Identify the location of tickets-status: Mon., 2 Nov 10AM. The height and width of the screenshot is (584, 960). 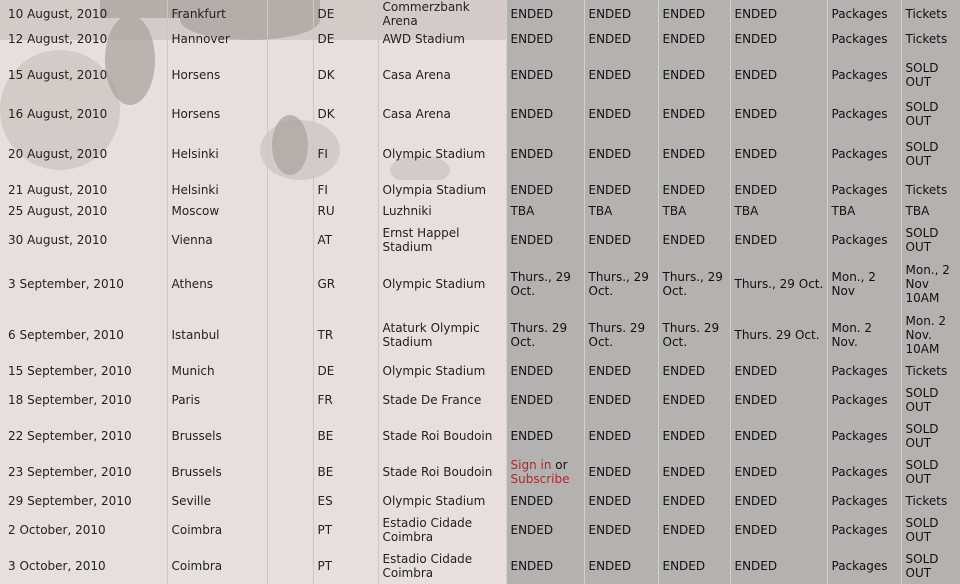
(930, 284).